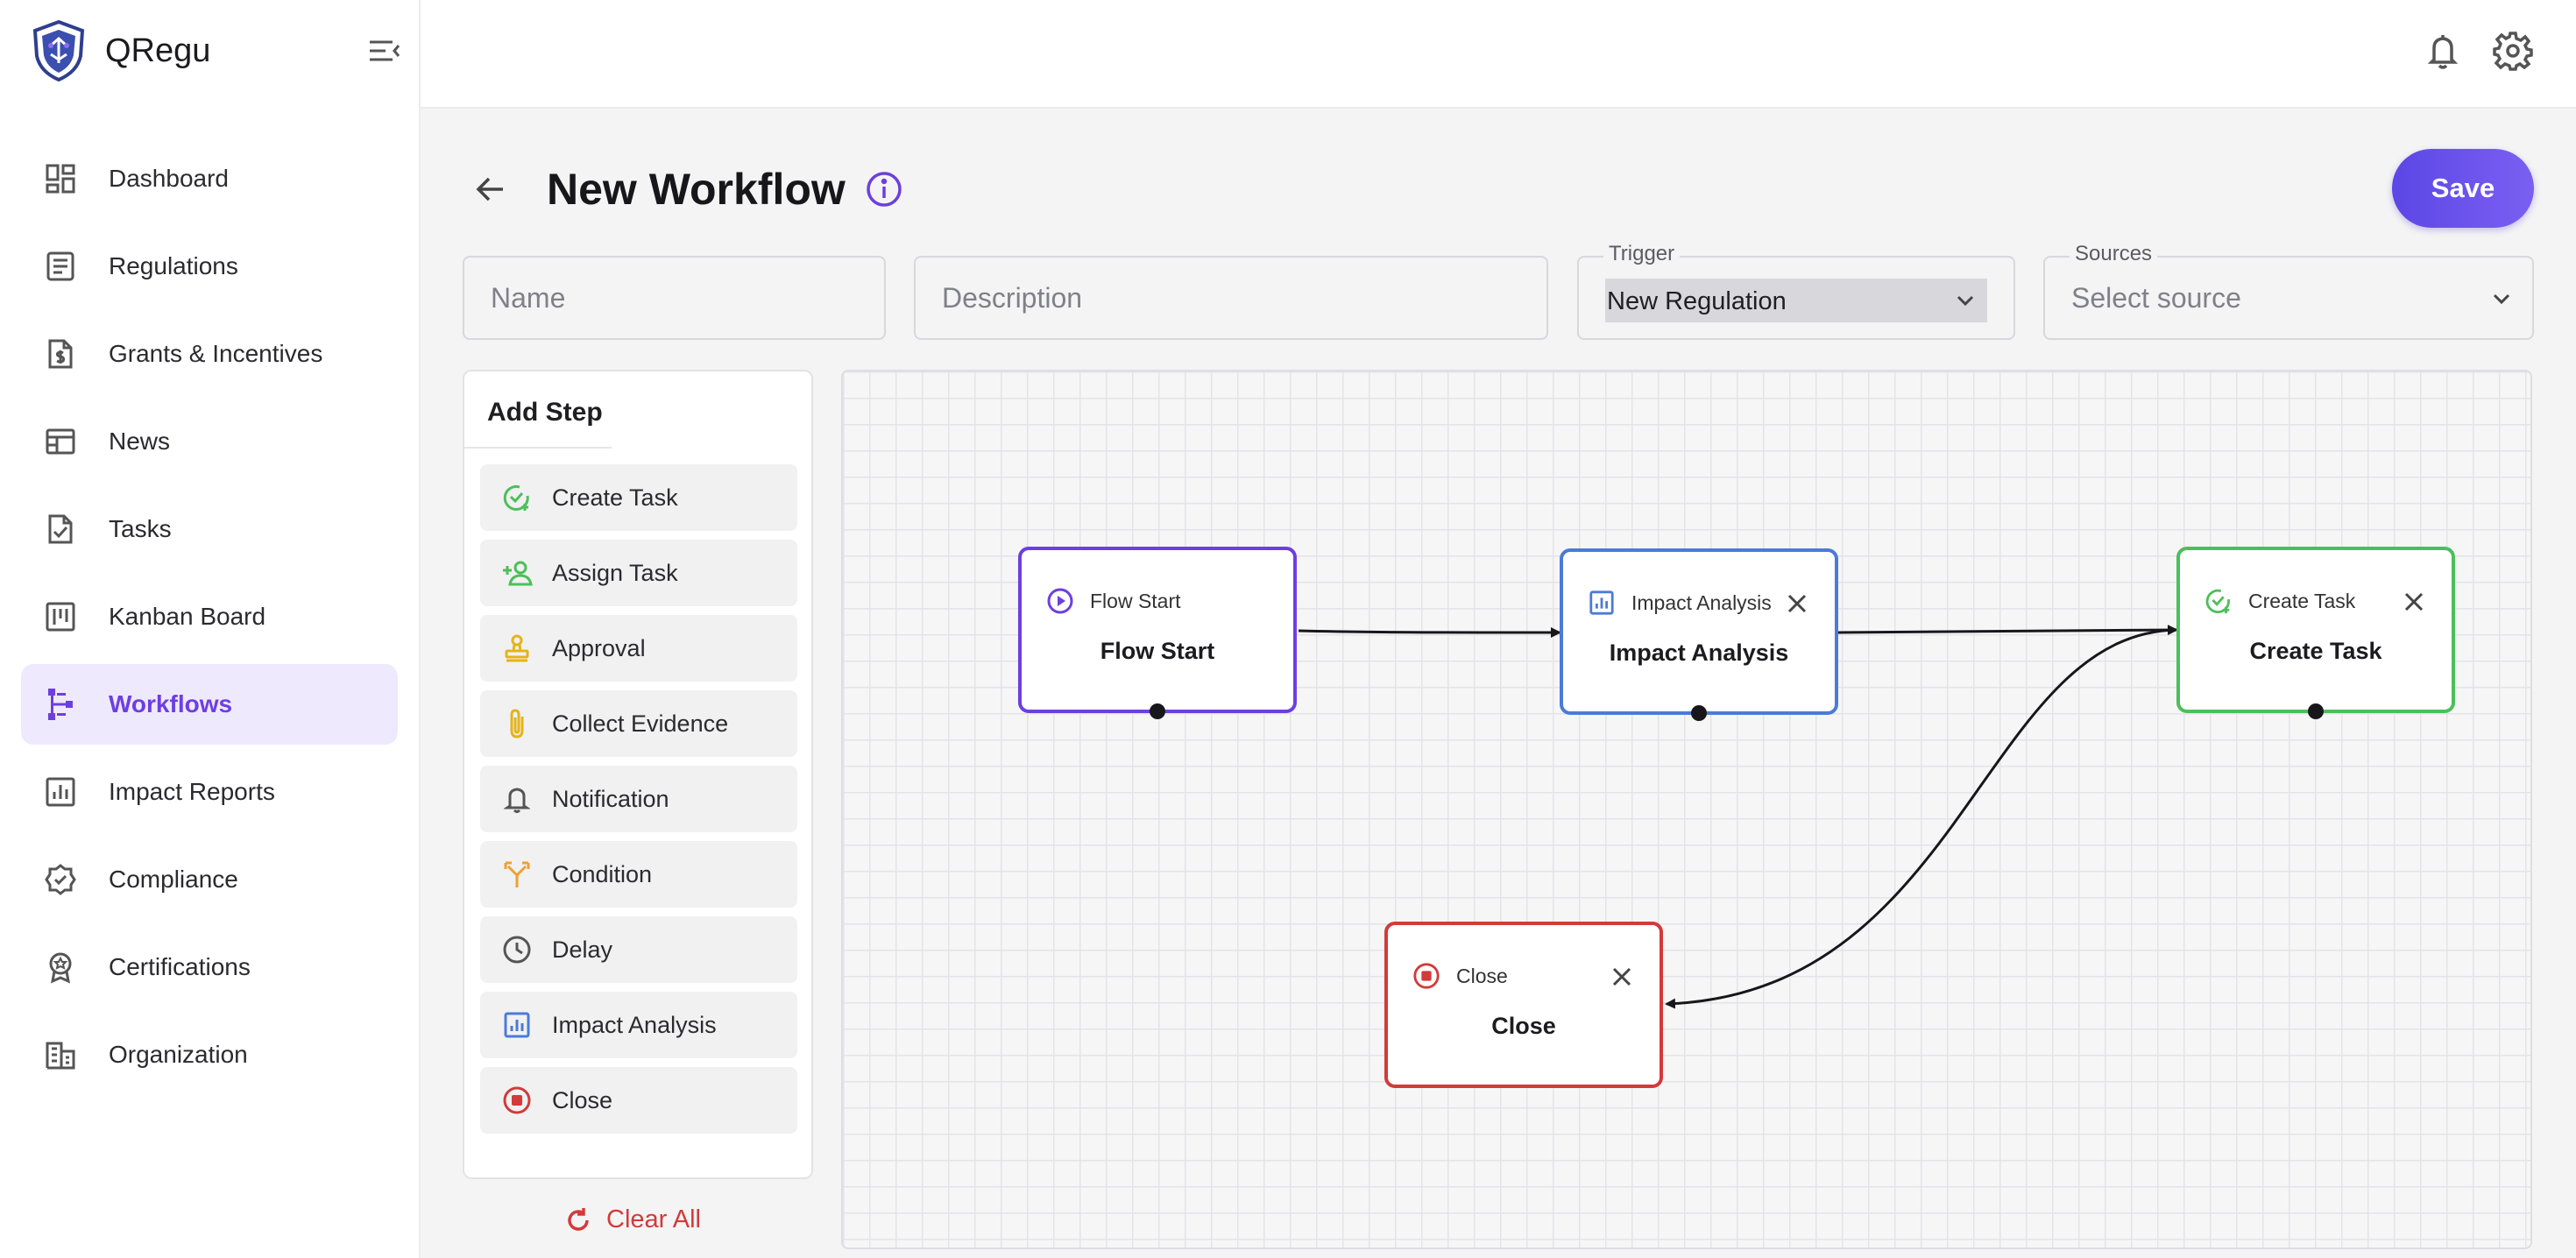  I want to click on trigger-label: Trigger, so click(1642, 254).